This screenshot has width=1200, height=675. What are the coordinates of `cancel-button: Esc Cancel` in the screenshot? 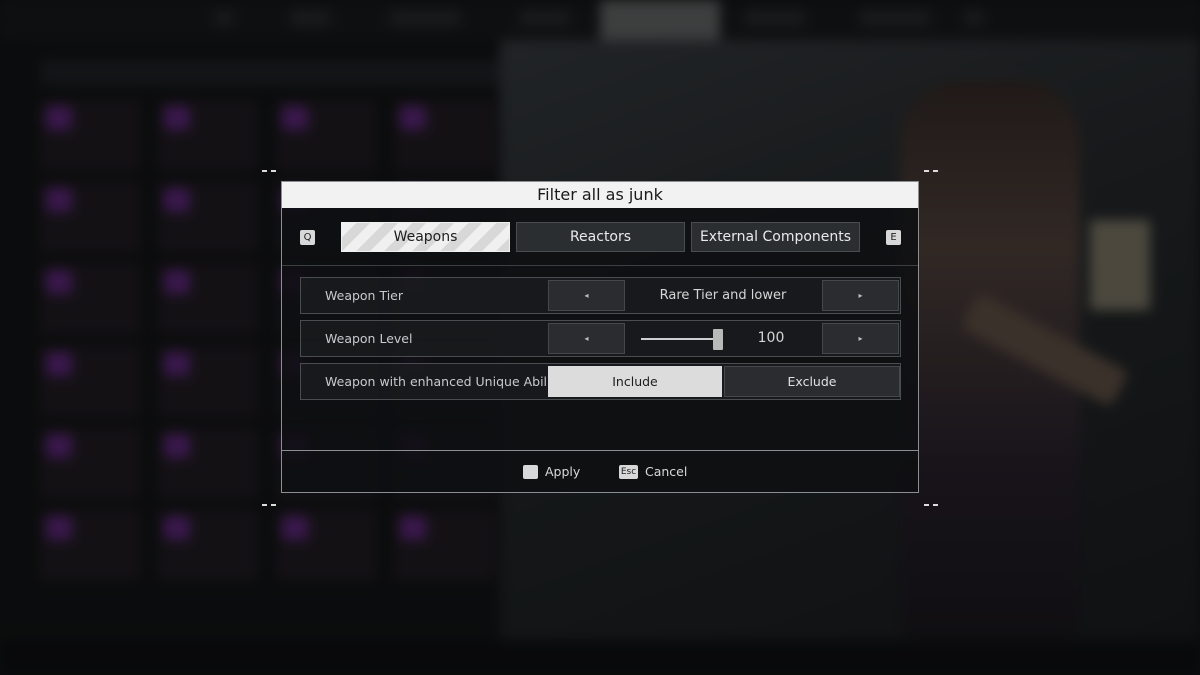 It's located at (653, 472).